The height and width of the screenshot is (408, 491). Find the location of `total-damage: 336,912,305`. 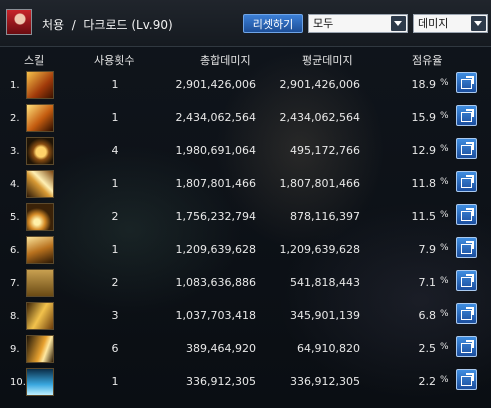

total-damage: 336,912,305 is located at coordinates (221, 381).